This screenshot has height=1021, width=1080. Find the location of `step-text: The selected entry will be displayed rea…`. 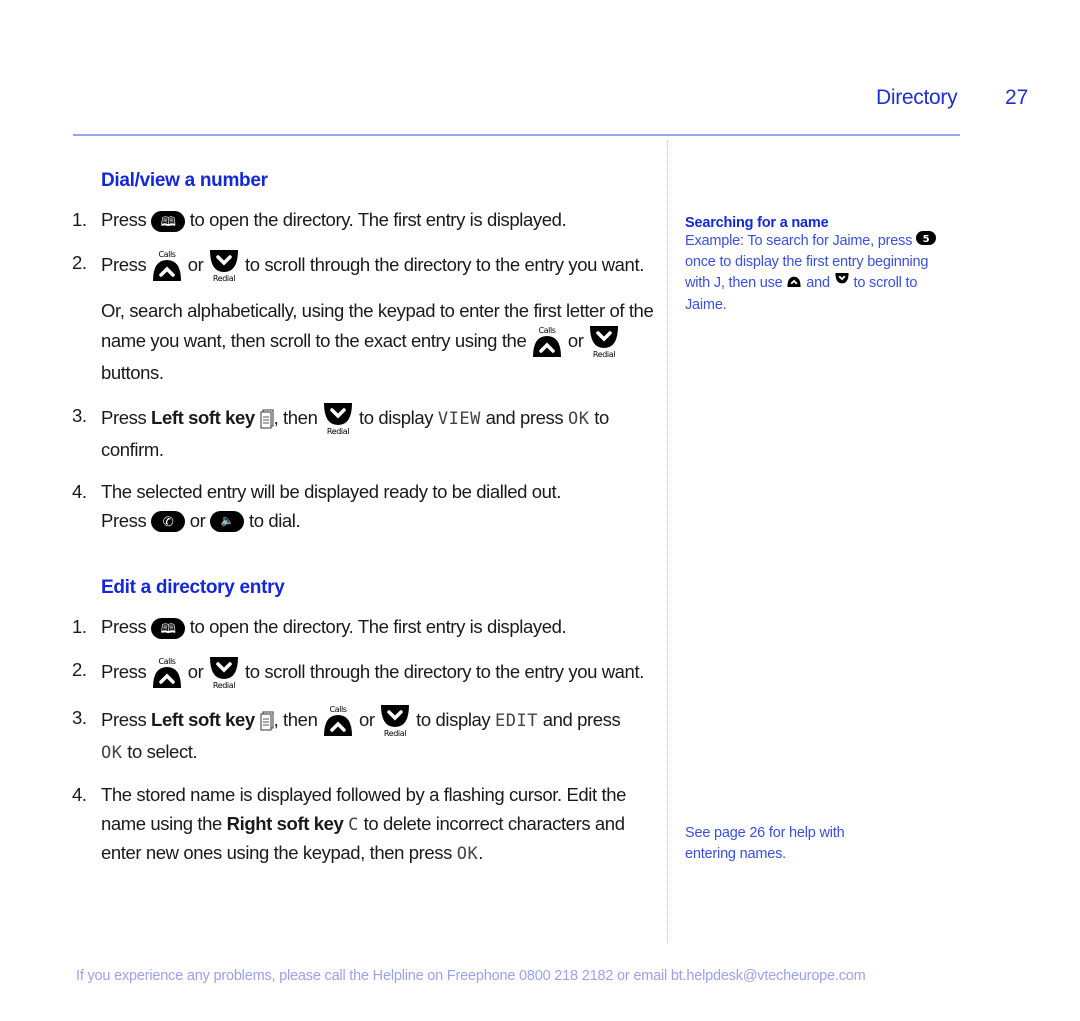

step-text: The selected entry will be displayed rea… is located at coordinates (331, 491).